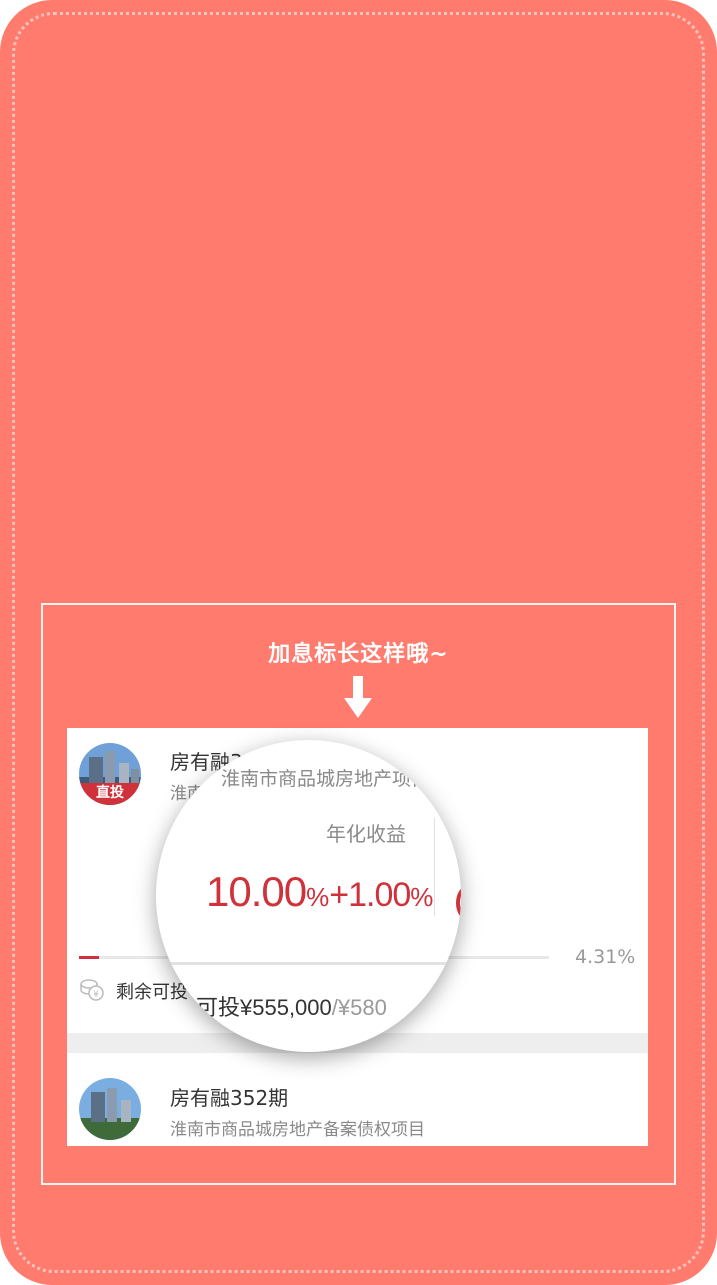 The width and height of the screenshot is (717, 1285). I want to click on magnified-remain-amount: 余可投¥555,000/¥580, so click(280, 1006).